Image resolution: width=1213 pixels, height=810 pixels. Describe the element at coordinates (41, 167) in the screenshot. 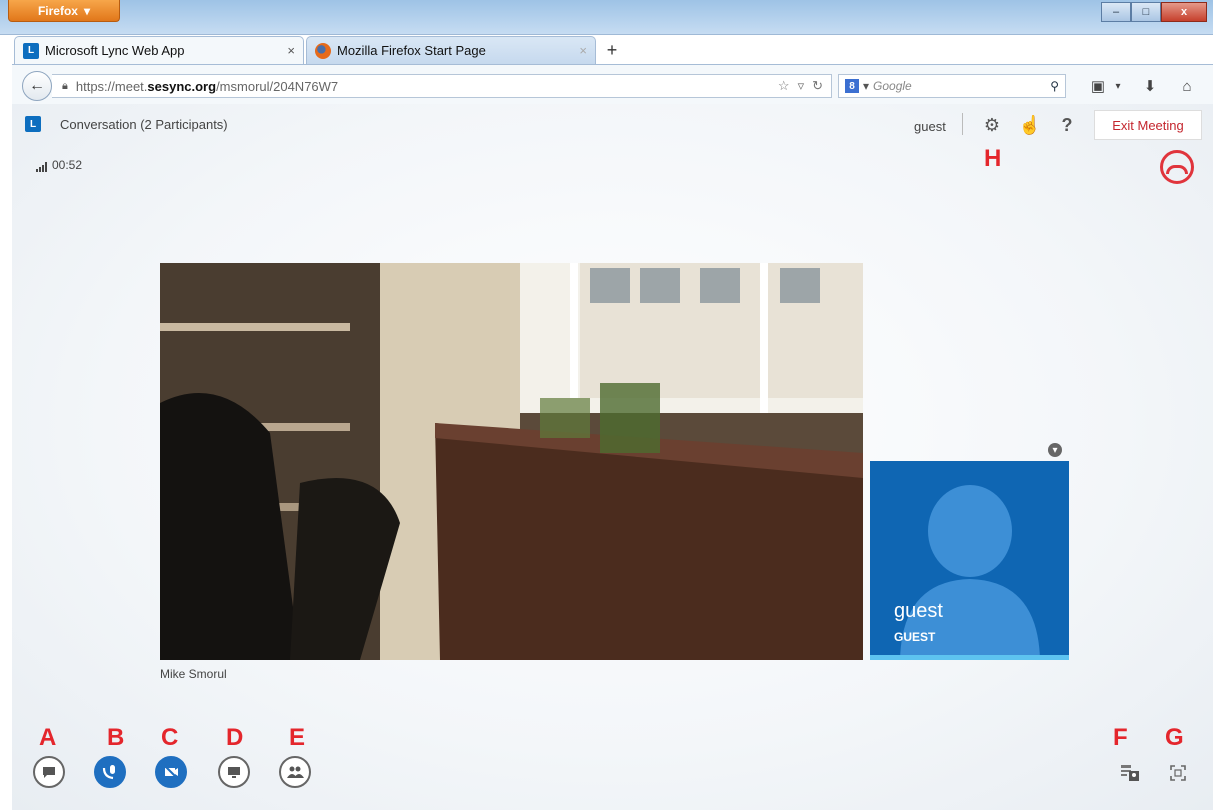

I see `signal-strength-icon` at that location.